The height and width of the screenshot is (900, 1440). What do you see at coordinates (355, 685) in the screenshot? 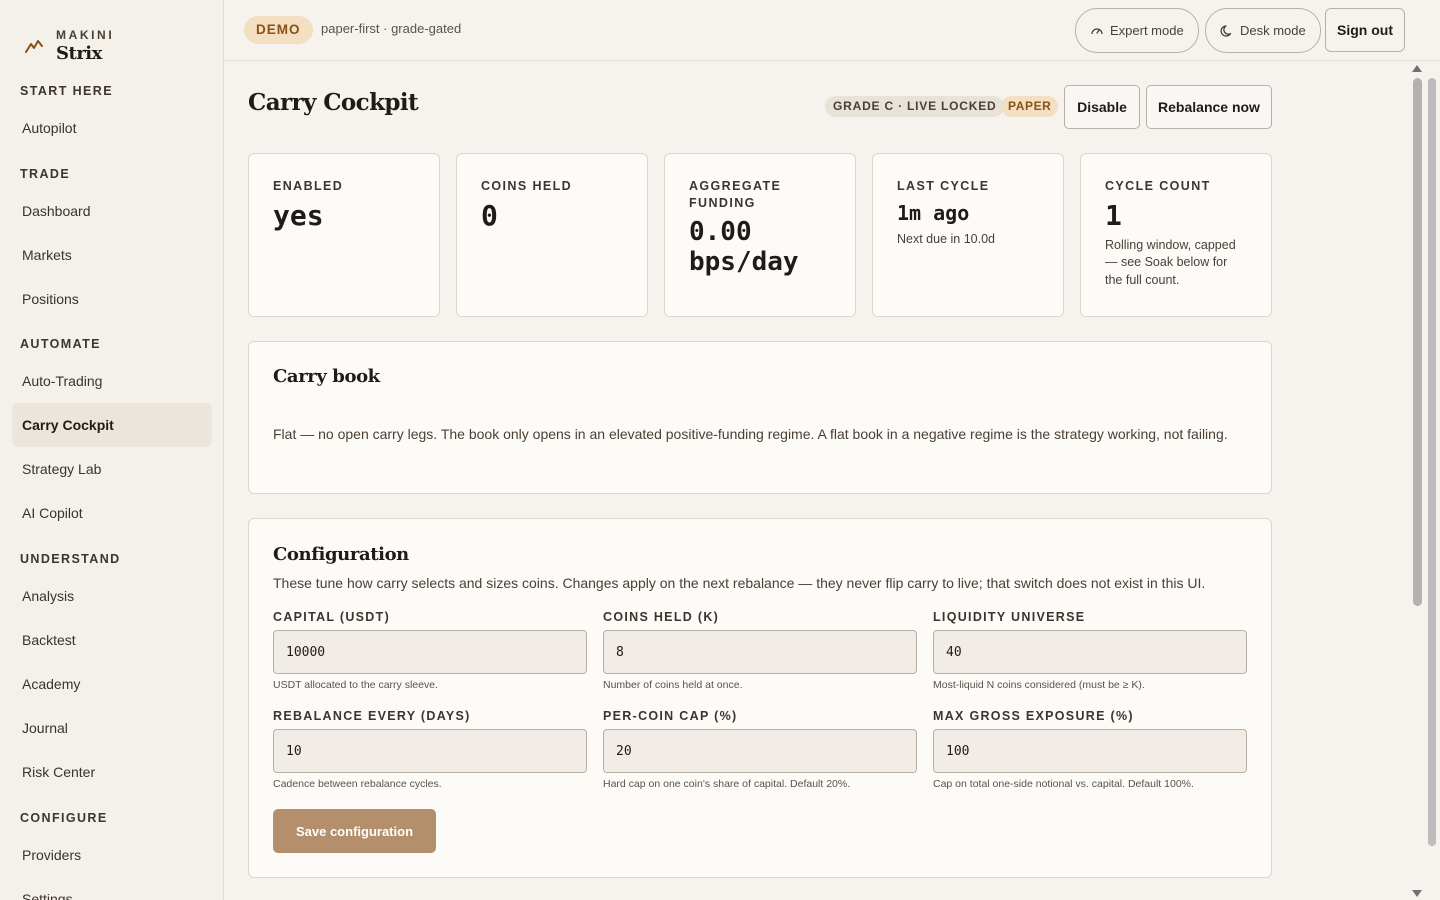
I see `field-help: USDT allocated to the carry sleeve.` at bounding box center [355, 685].